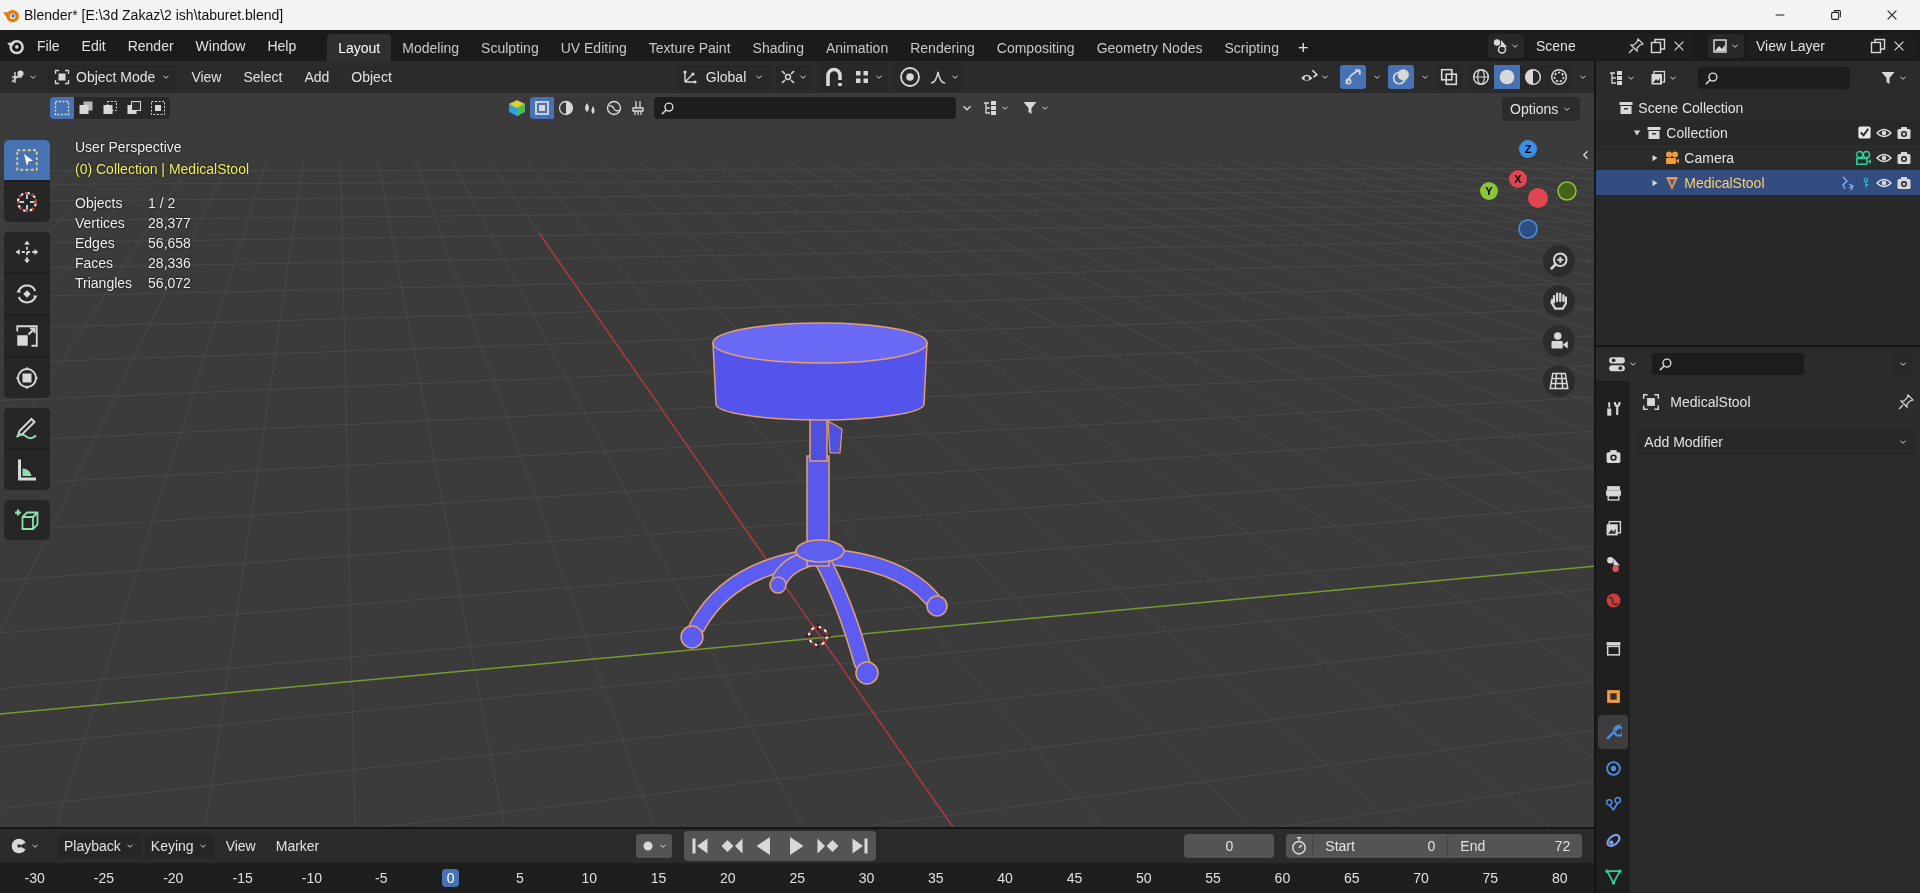 Image resolution: width=1920 pixels, height=893 pixels. Describe the element at coordinates (1489, 191) in the screenshot. I see `axis-handle: Y` at that location.